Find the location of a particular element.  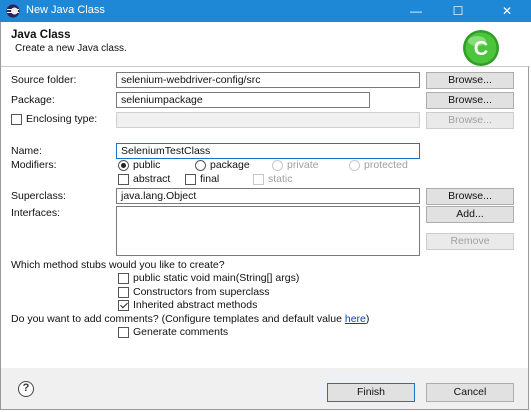

package-input: seleniumpackage is located at coordinates (243, 100).